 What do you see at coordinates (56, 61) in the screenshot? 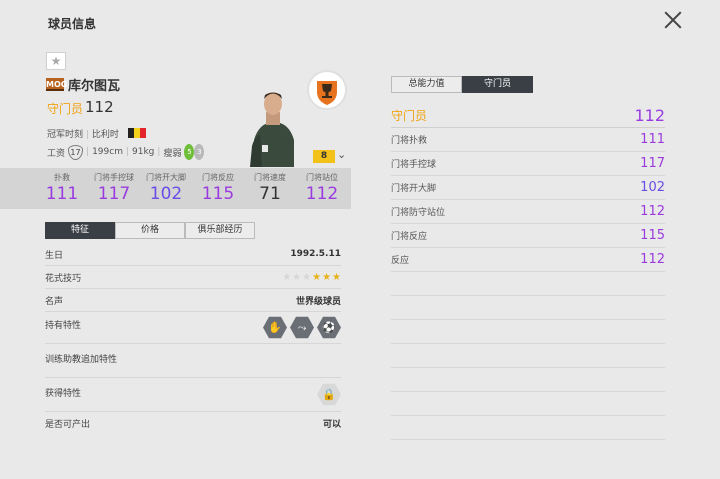
I see `favorite-star-icon: ★` at bounding box center [56, 61].